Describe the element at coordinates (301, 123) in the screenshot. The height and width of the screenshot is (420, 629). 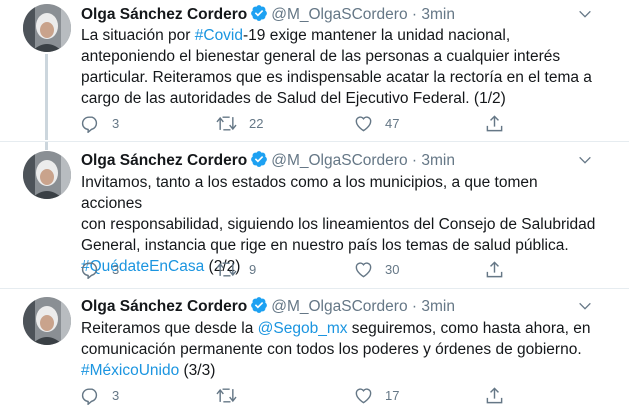
I see `tweet-actions: 3 22 47` at that location.